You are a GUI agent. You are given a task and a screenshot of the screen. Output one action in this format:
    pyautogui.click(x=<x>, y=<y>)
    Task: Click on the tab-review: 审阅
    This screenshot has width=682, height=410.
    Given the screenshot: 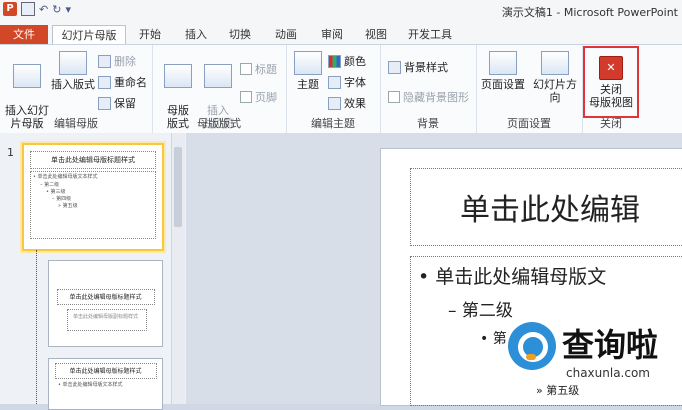 What is the action you would take?
    pyautogui.click(x=332, y=34)
    